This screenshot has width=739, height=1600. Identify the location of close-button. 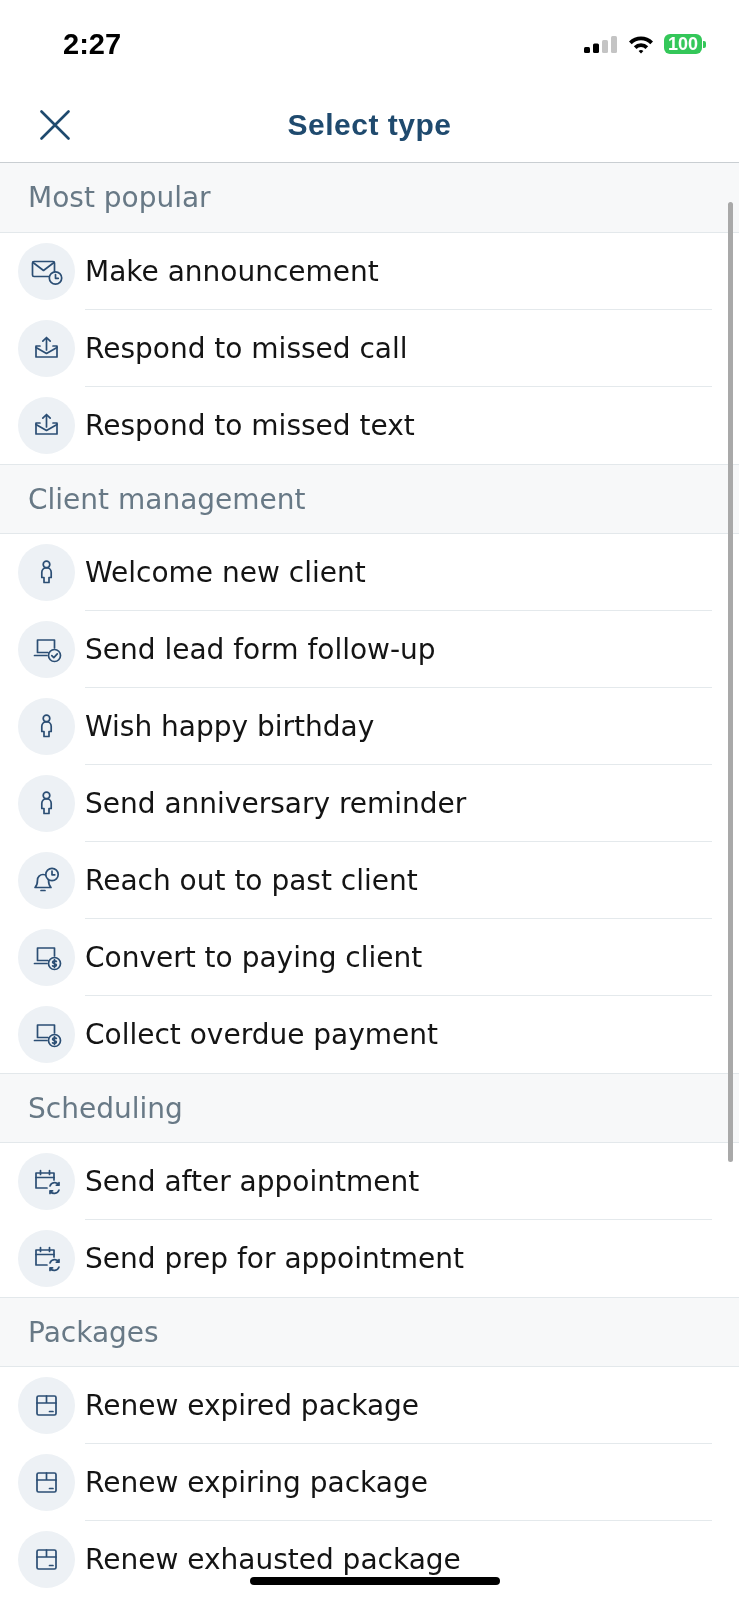
(55, 125).